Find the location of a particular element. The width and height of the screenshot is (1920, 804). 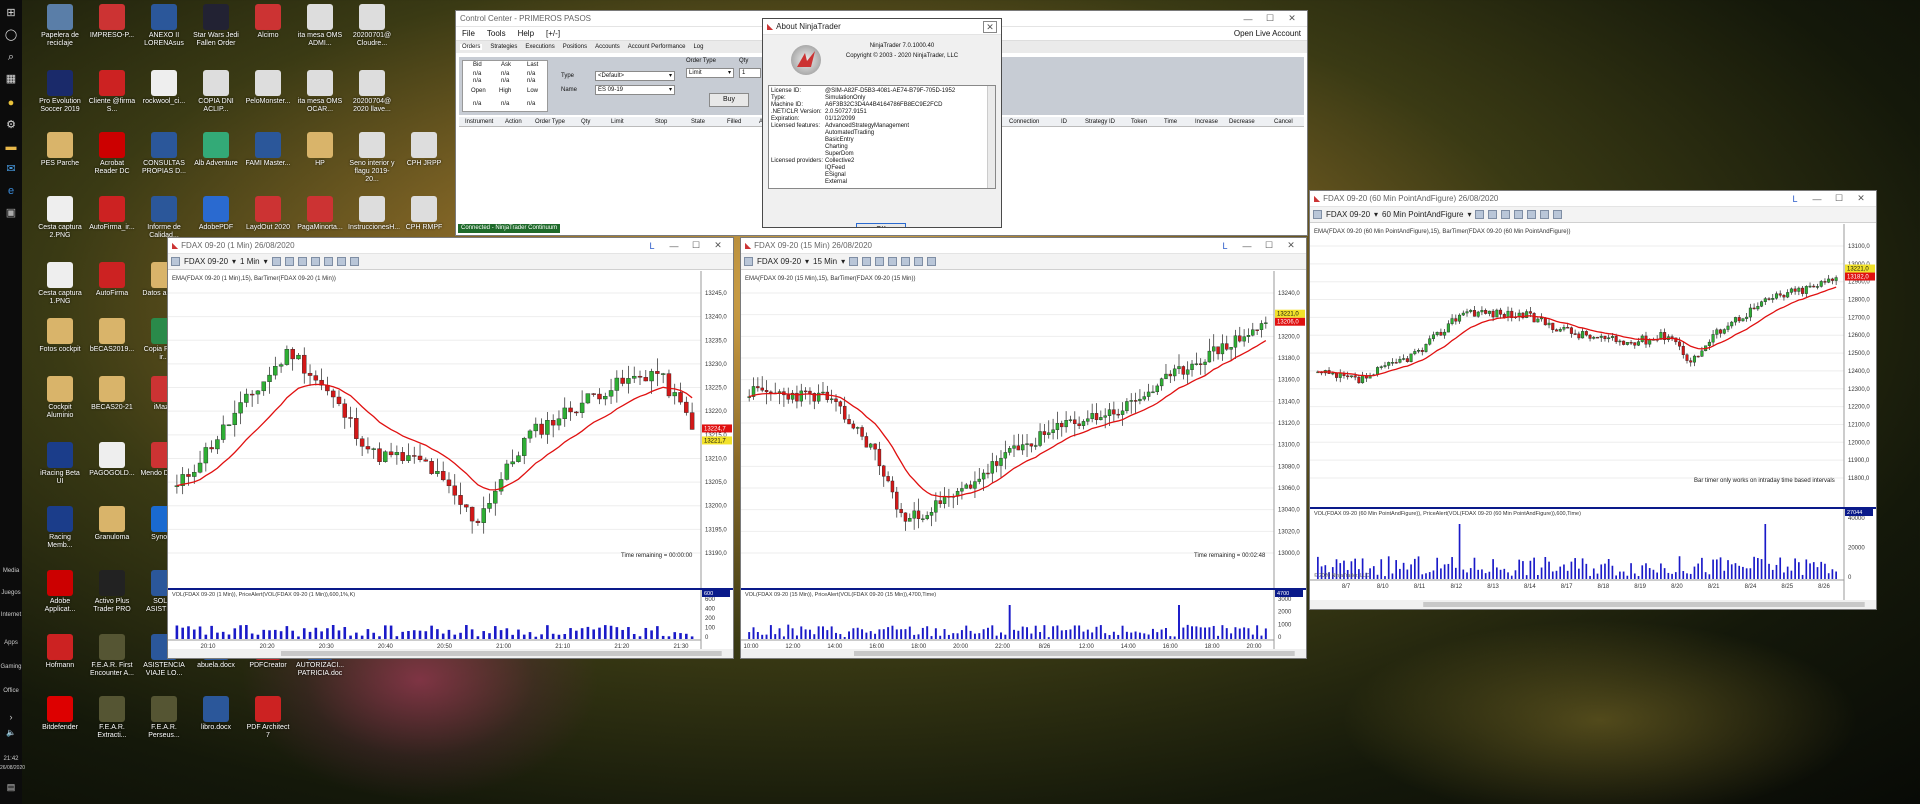

desktop-icon: CPH RMPF is located at coordinates (424, 214).